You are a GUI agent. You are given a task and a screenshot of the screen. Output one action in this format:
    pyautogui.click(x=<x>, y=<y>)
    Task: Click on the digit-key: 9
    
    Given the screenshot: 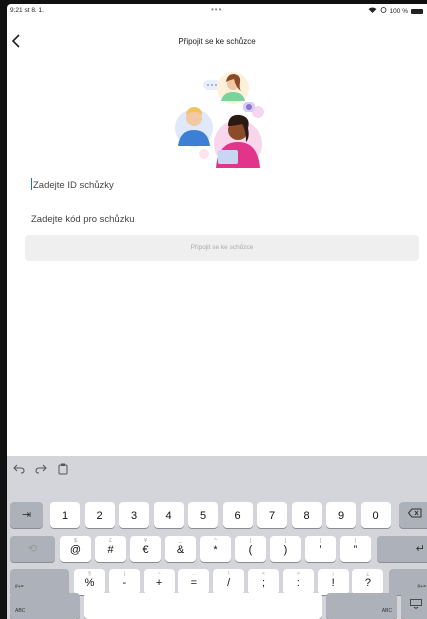 What is the action you would take?
    pyautogui.click(x=341, y=515)
    